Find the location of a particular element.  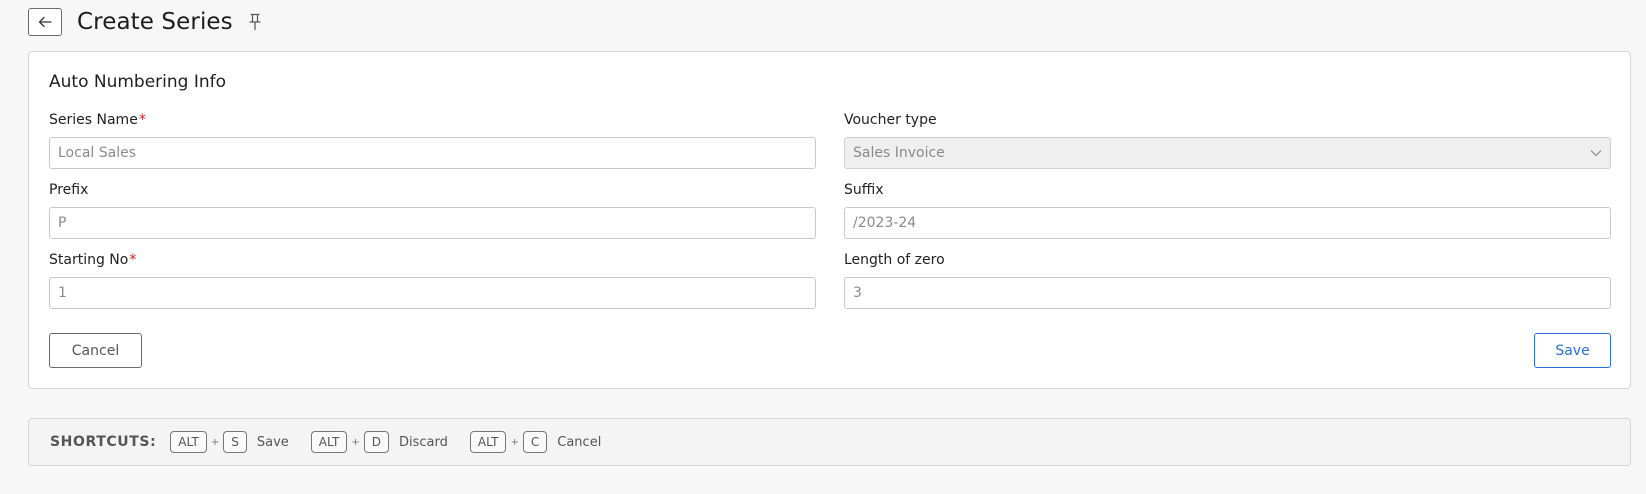

back-button is located at coordinates (45, 22).